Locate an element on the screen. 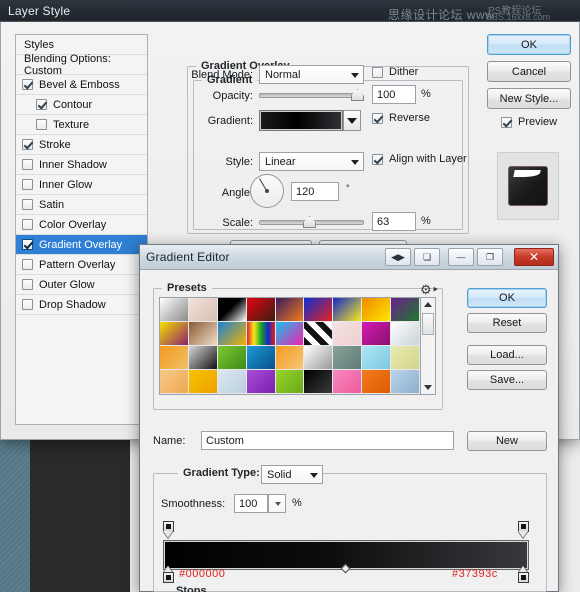  minimize-button: — is located at coordinates (461, 257).